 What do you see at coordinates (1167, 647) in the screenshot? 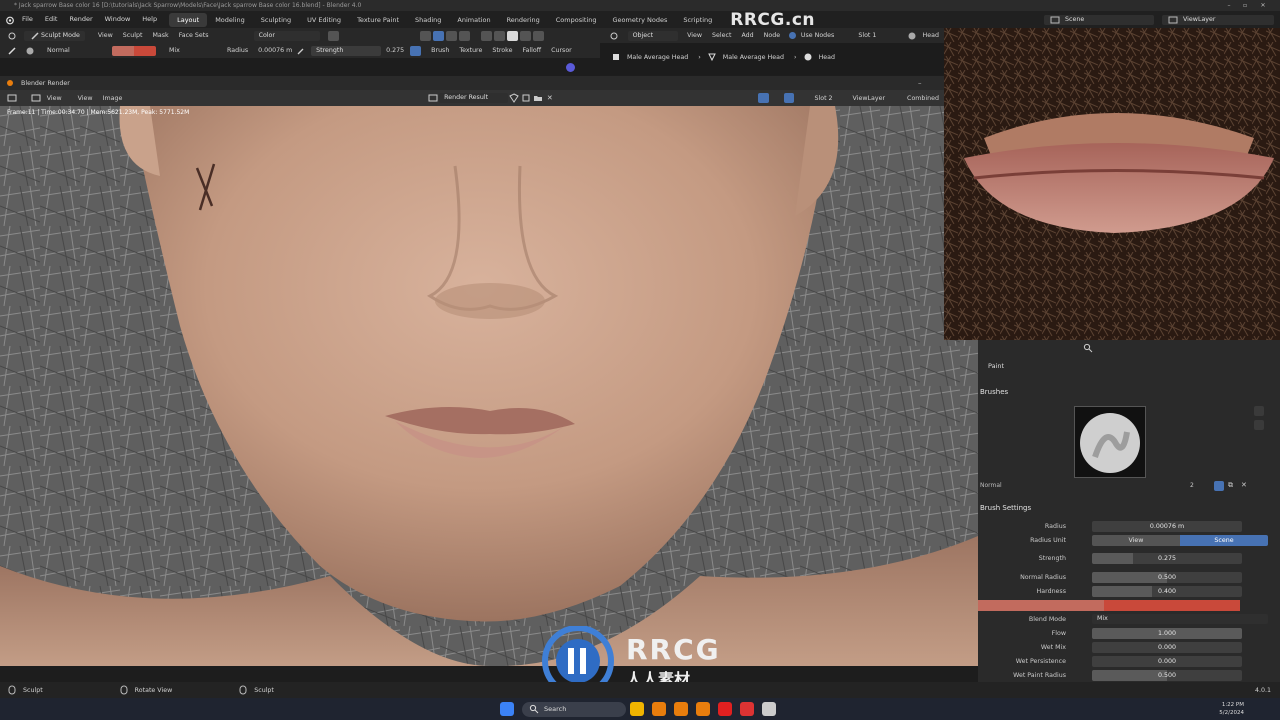
I see `wet-mix-slider: 0.000` at bounding box center [1167, 647].